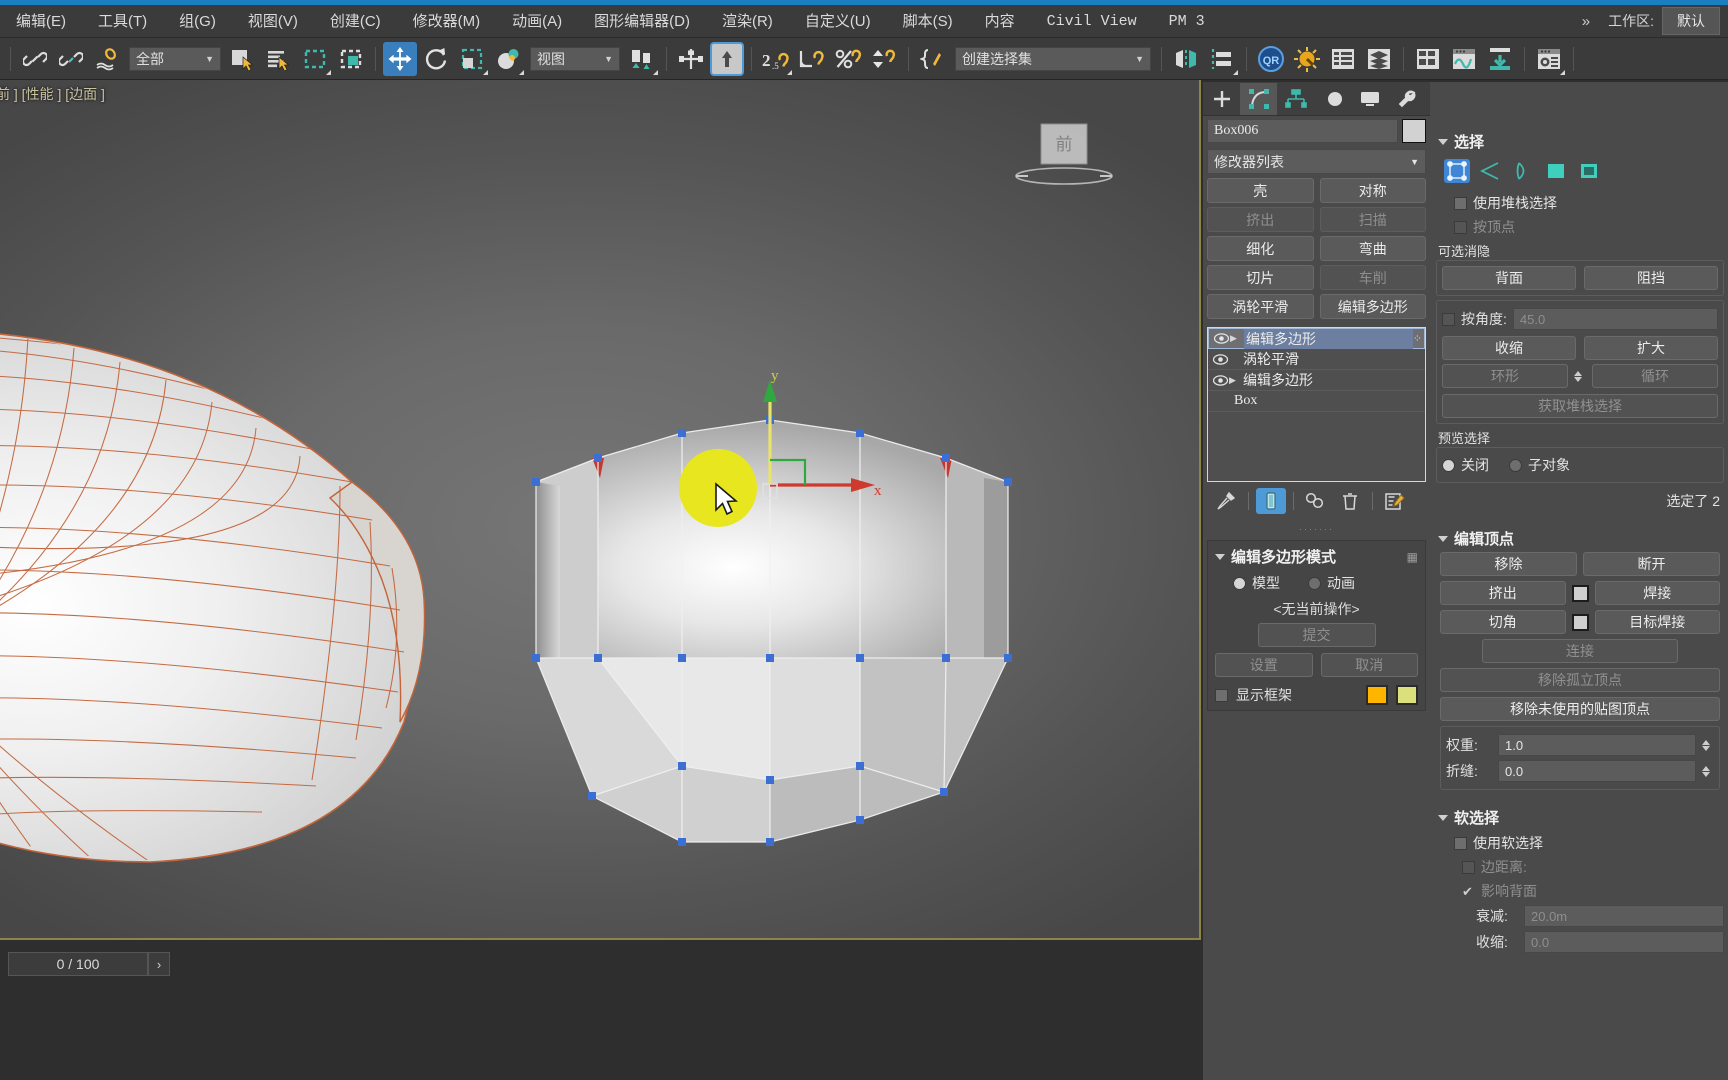  What do you see at coordinates (41, 21) in the screenshot?
I see `menu-item-edit: 编辑(E)` at bounding box center [41, 21].